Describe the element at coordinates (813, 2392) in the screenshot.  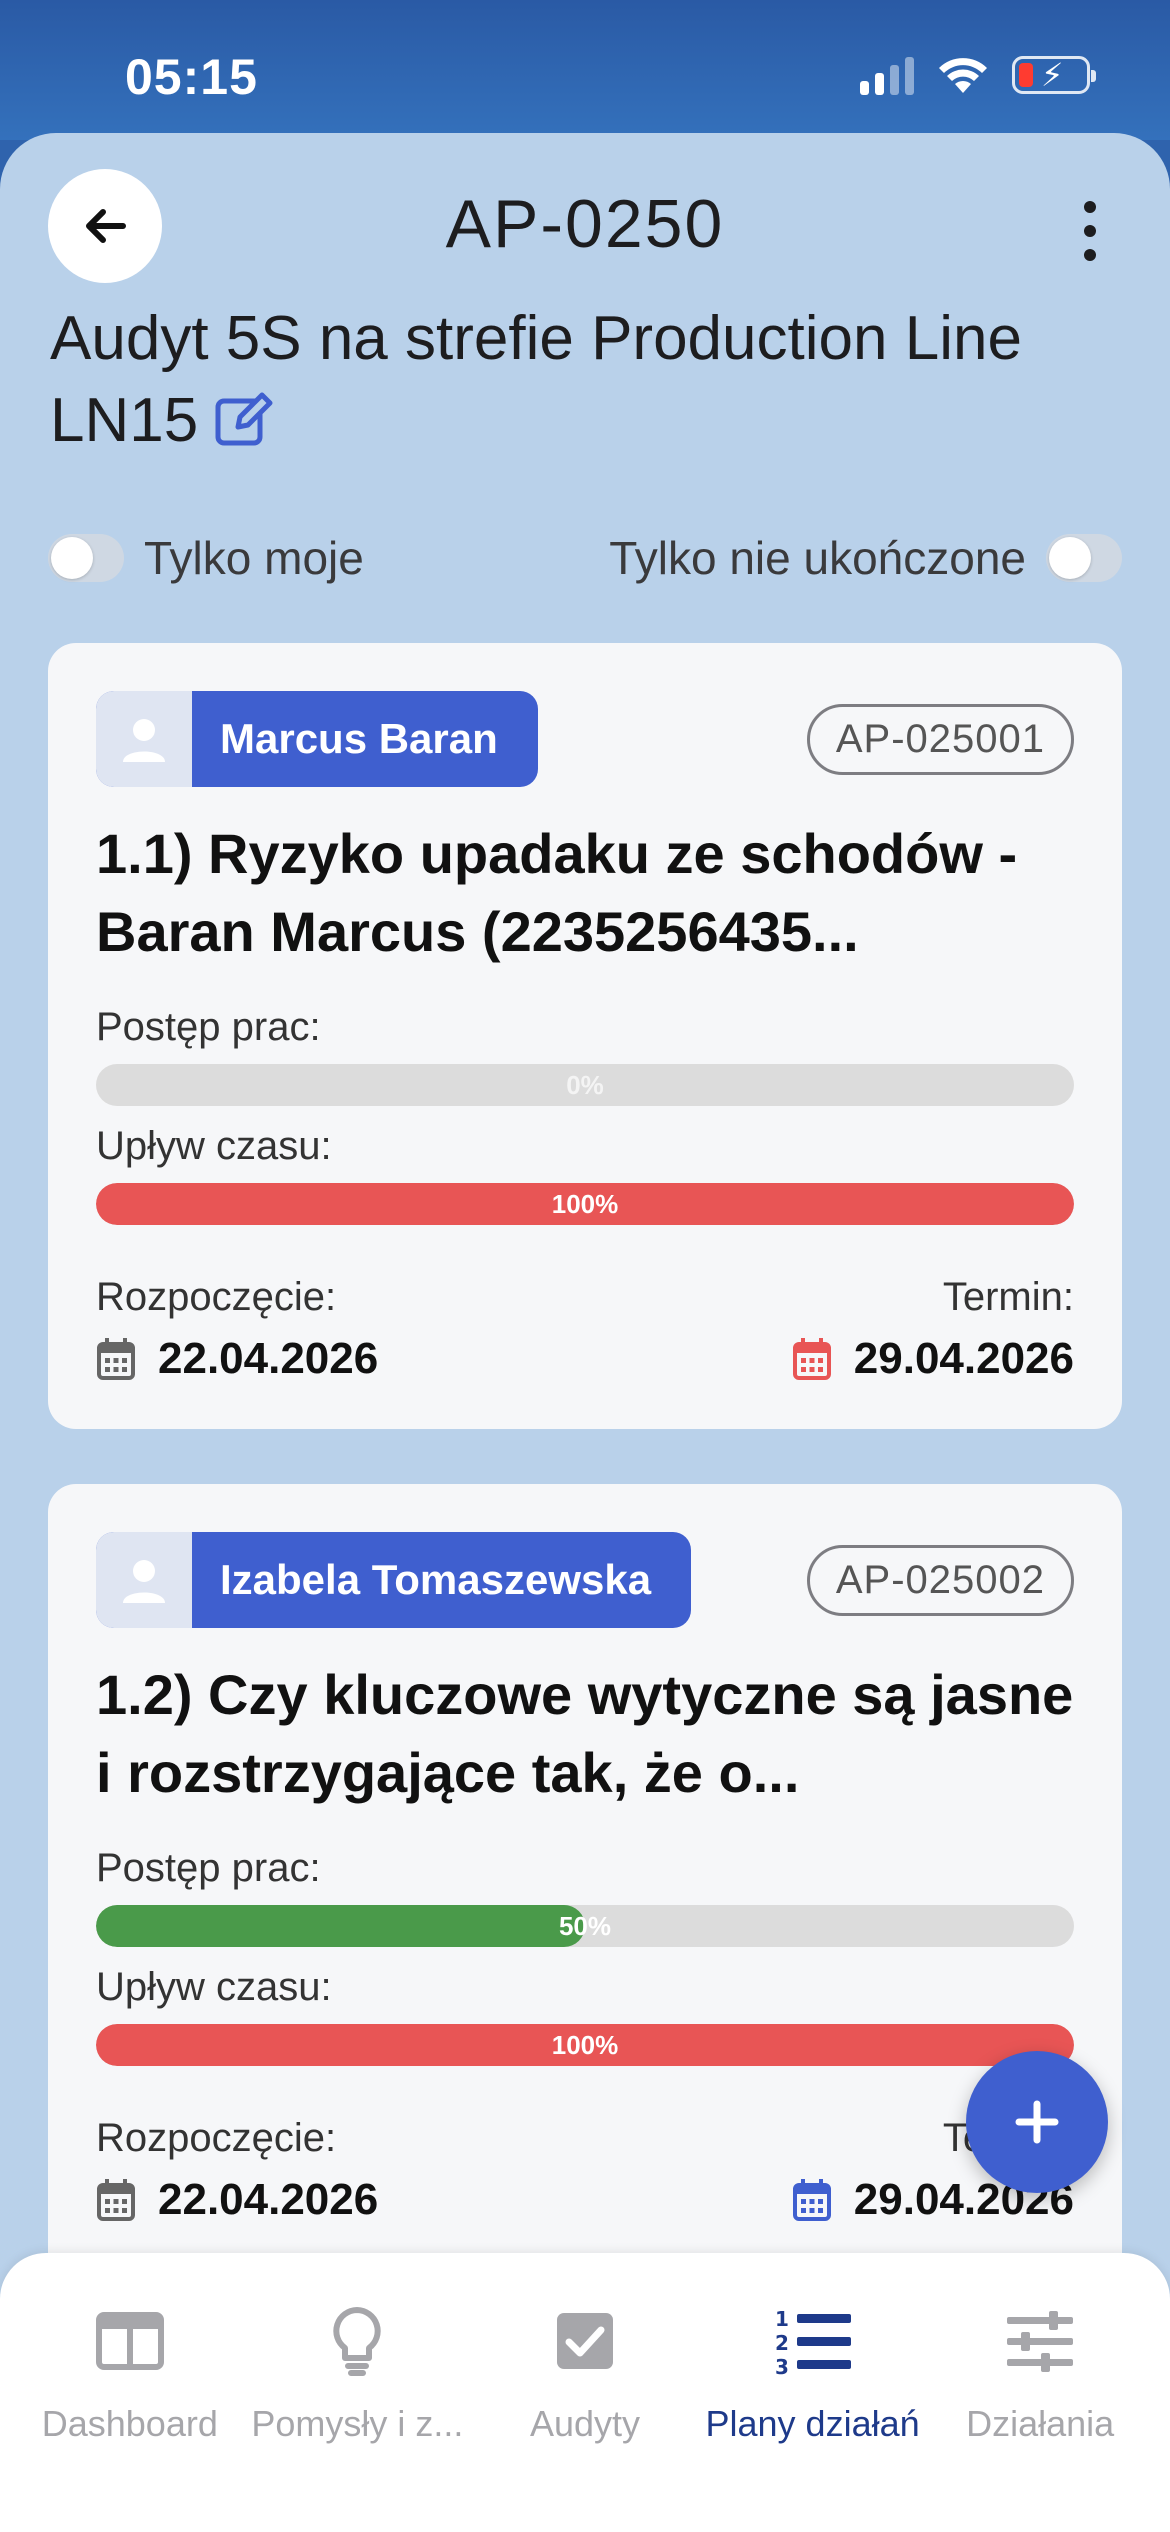
I see `tab-action-plans: 1 2 3 Plany działań` at that location.